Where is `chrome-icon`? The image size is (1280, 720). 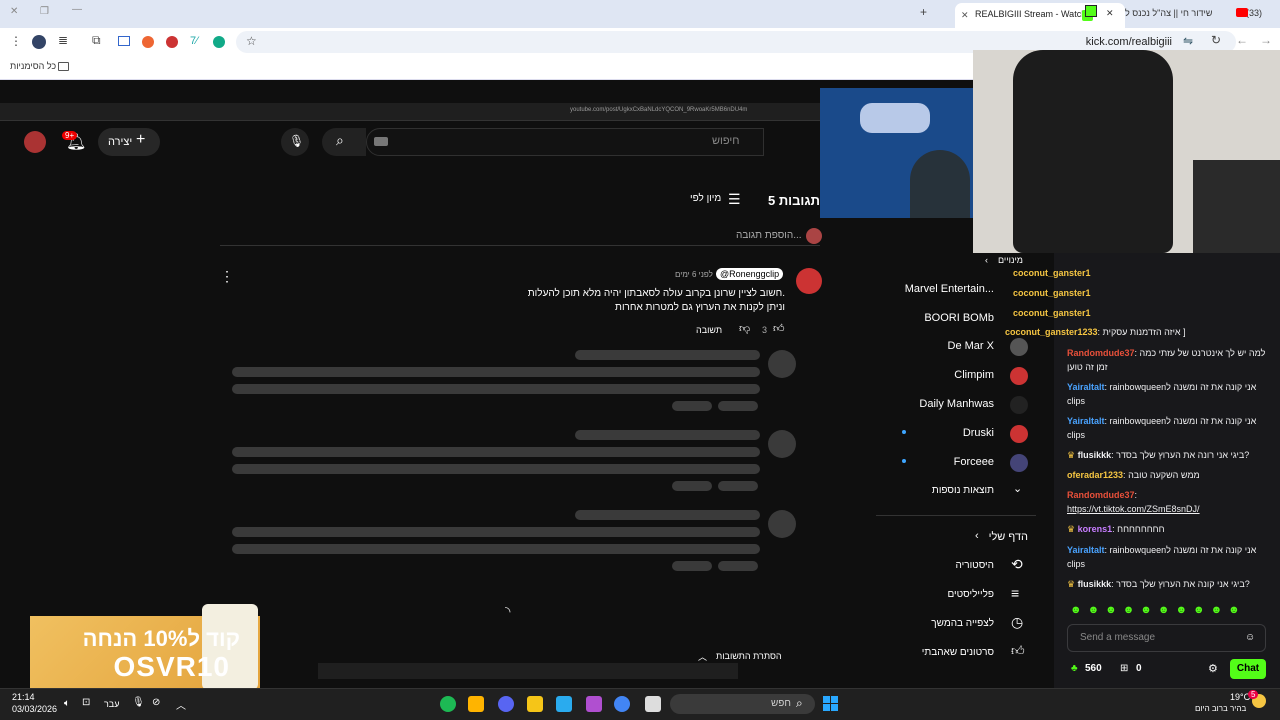
chrome-icon is located at coordinates (622, 704).